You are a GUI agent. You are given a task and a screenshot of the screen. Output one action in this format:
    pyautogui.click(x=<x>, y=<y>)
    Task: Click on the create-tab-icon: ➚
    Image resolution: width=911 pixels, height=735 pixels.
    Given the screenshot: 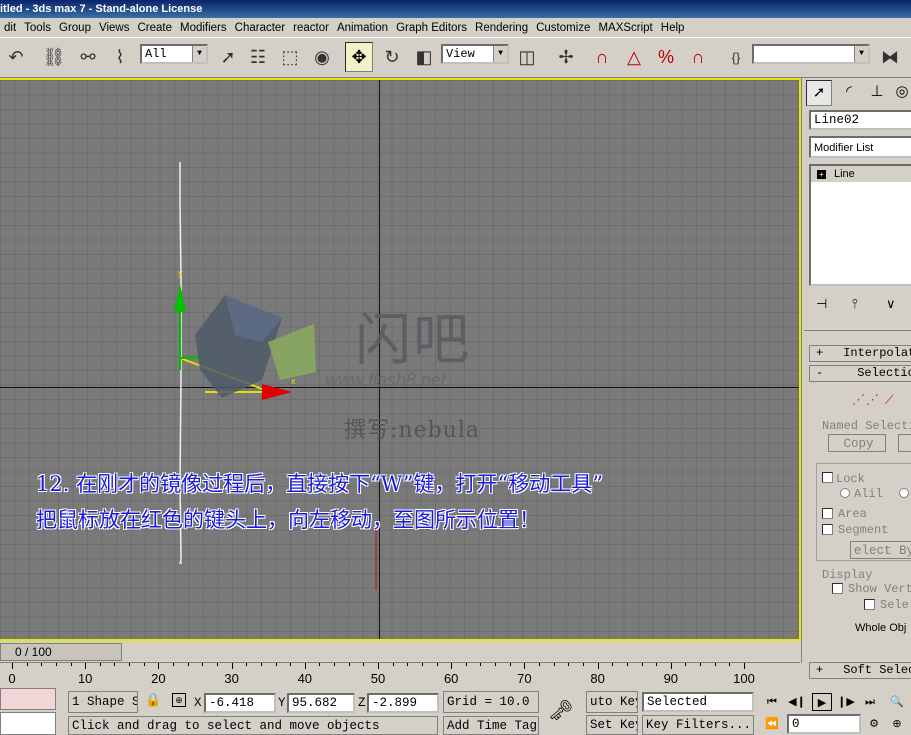 What is the action you would take?
    pyautogui.click(x=819, y=93)
    